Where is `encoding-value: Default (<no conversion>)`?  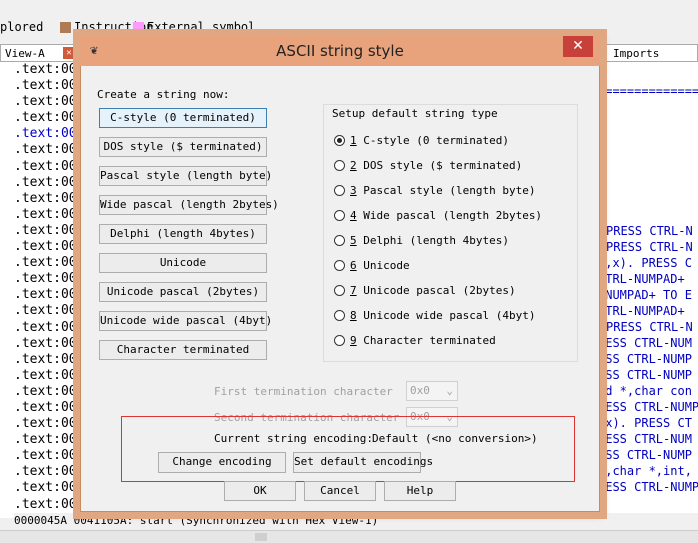
encoding-value: Default (<no conversion>) is located at coordinates (455, 438).